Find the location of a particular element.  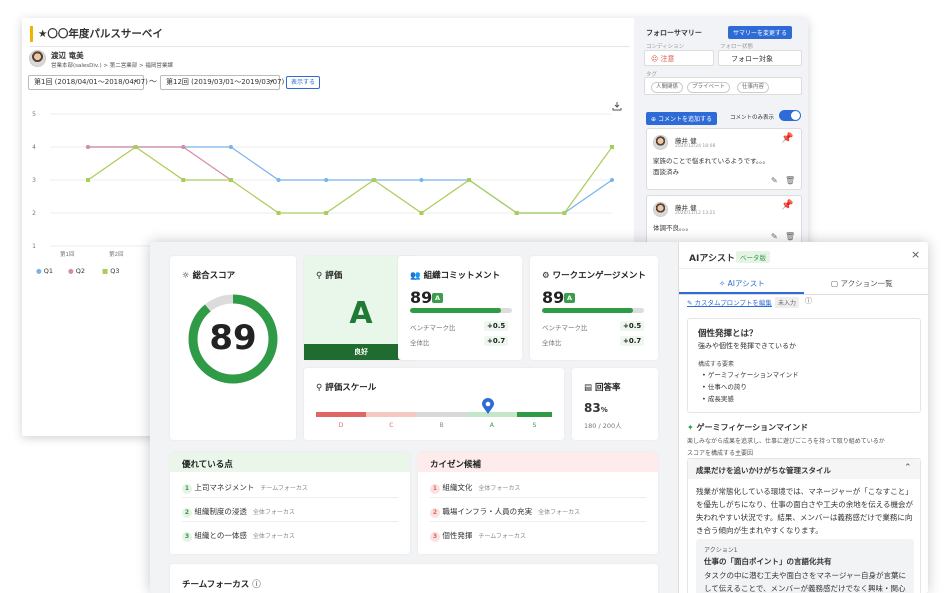

condition-value: ☹ 注意 is located at coordinates (679, 58).